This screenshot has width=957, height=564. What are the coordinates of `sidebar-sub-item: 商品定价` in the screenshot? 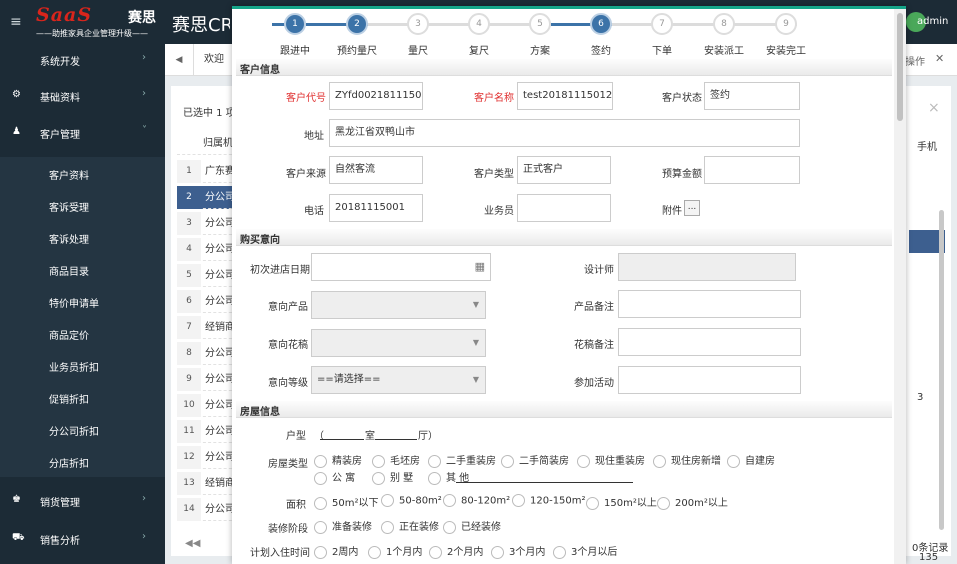 It's located at (82, 333).